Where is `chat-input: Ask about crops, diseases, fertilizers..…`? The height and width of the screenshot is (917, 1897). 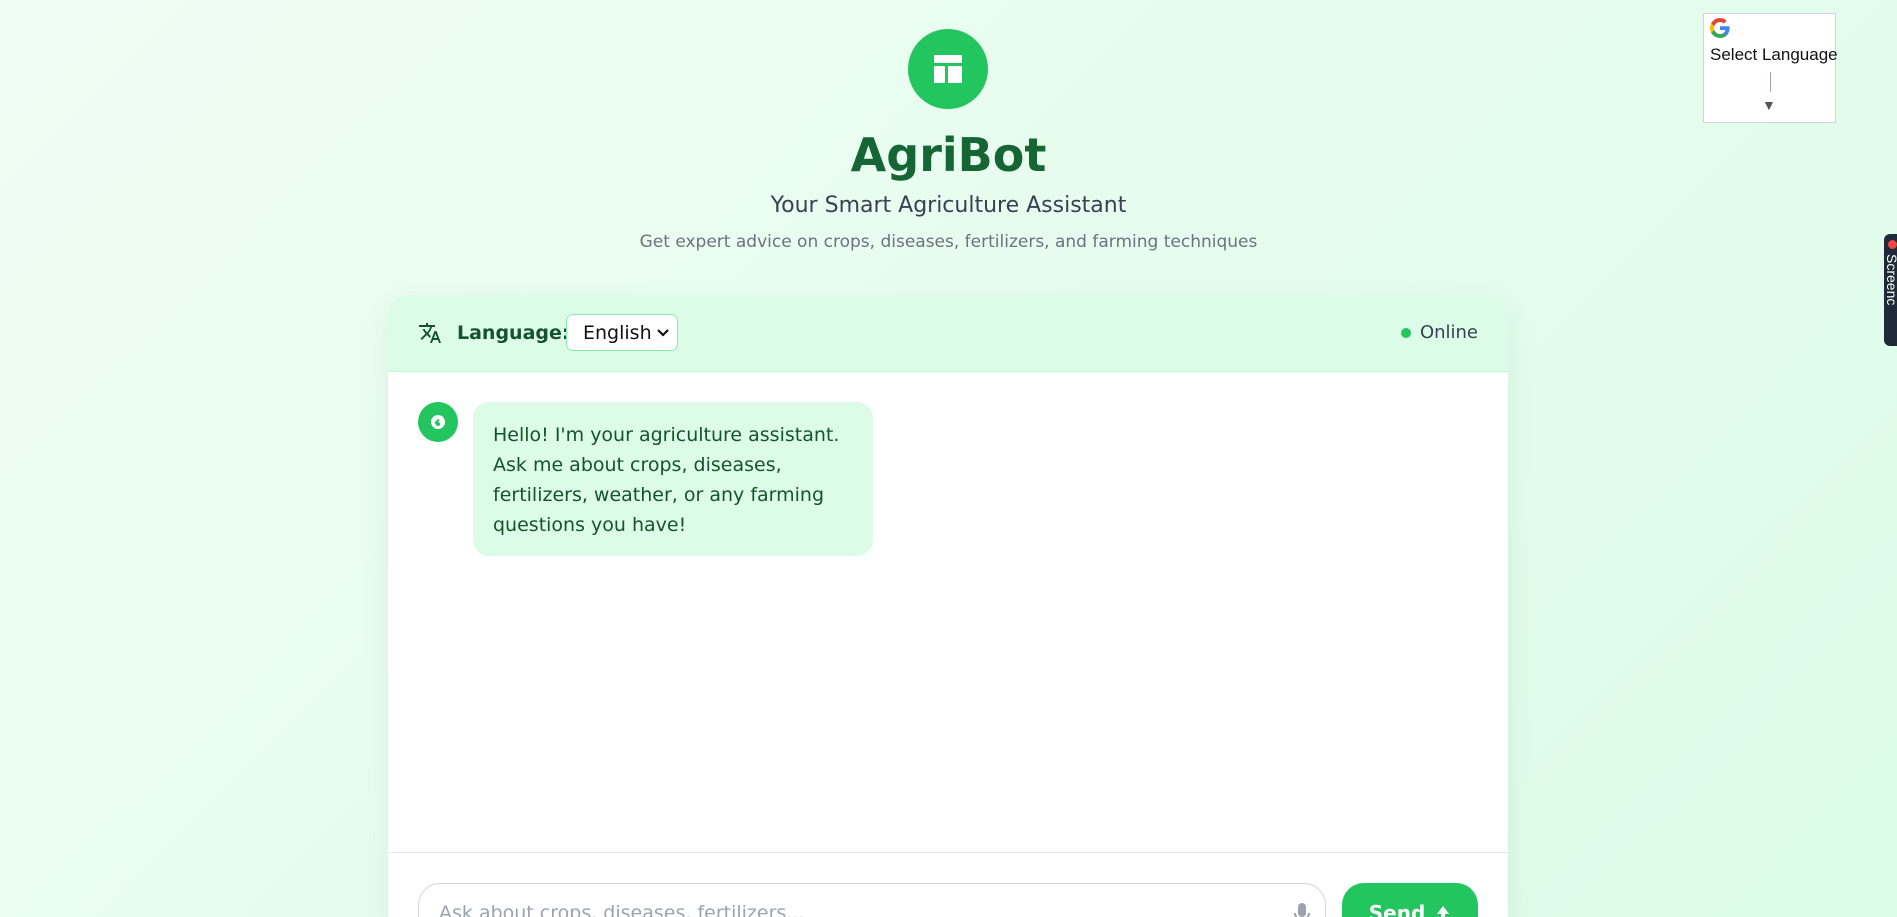 chat-input: Ask about crops, diseases, fertilizers..… is located at coordinates (872, 900).